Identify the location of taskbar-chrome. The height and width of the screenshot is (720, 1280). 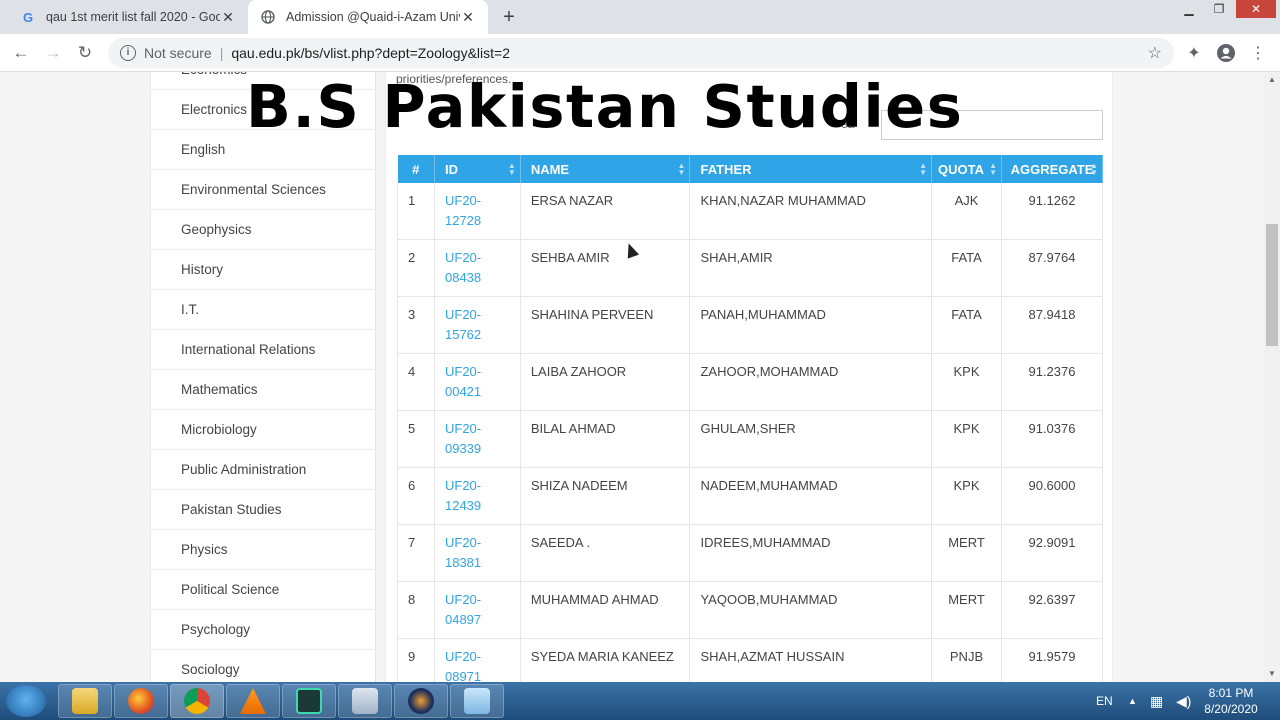
(197, 701).